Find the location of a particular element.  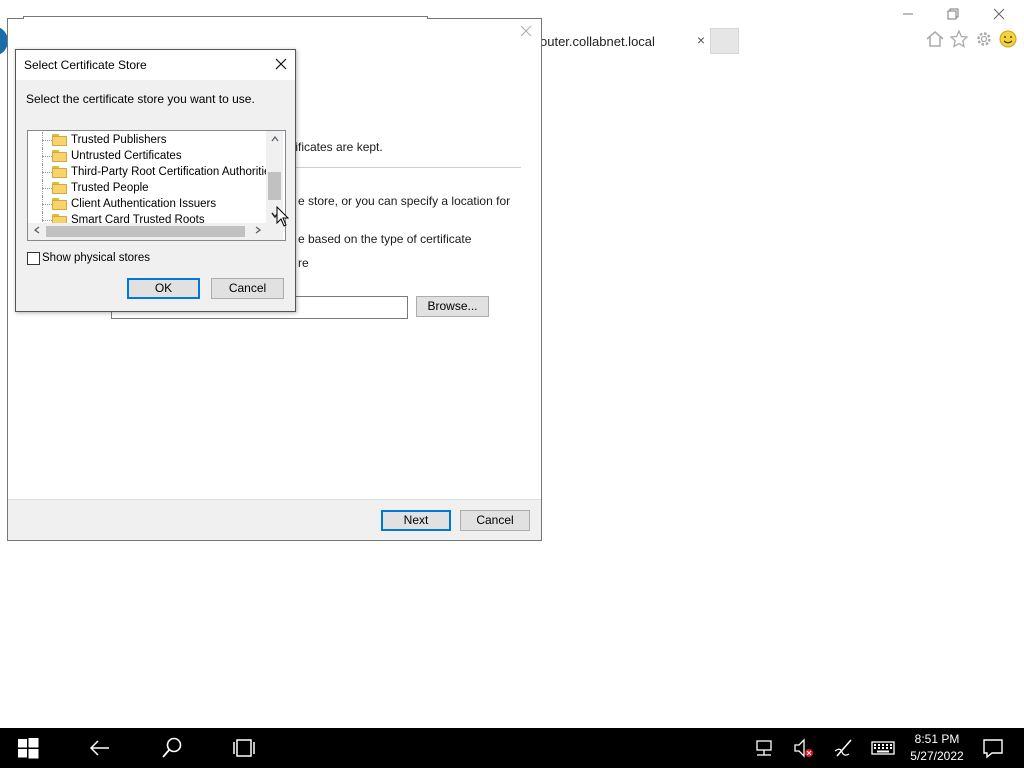

wizard-close-icon is located at coordinates (526, 33).